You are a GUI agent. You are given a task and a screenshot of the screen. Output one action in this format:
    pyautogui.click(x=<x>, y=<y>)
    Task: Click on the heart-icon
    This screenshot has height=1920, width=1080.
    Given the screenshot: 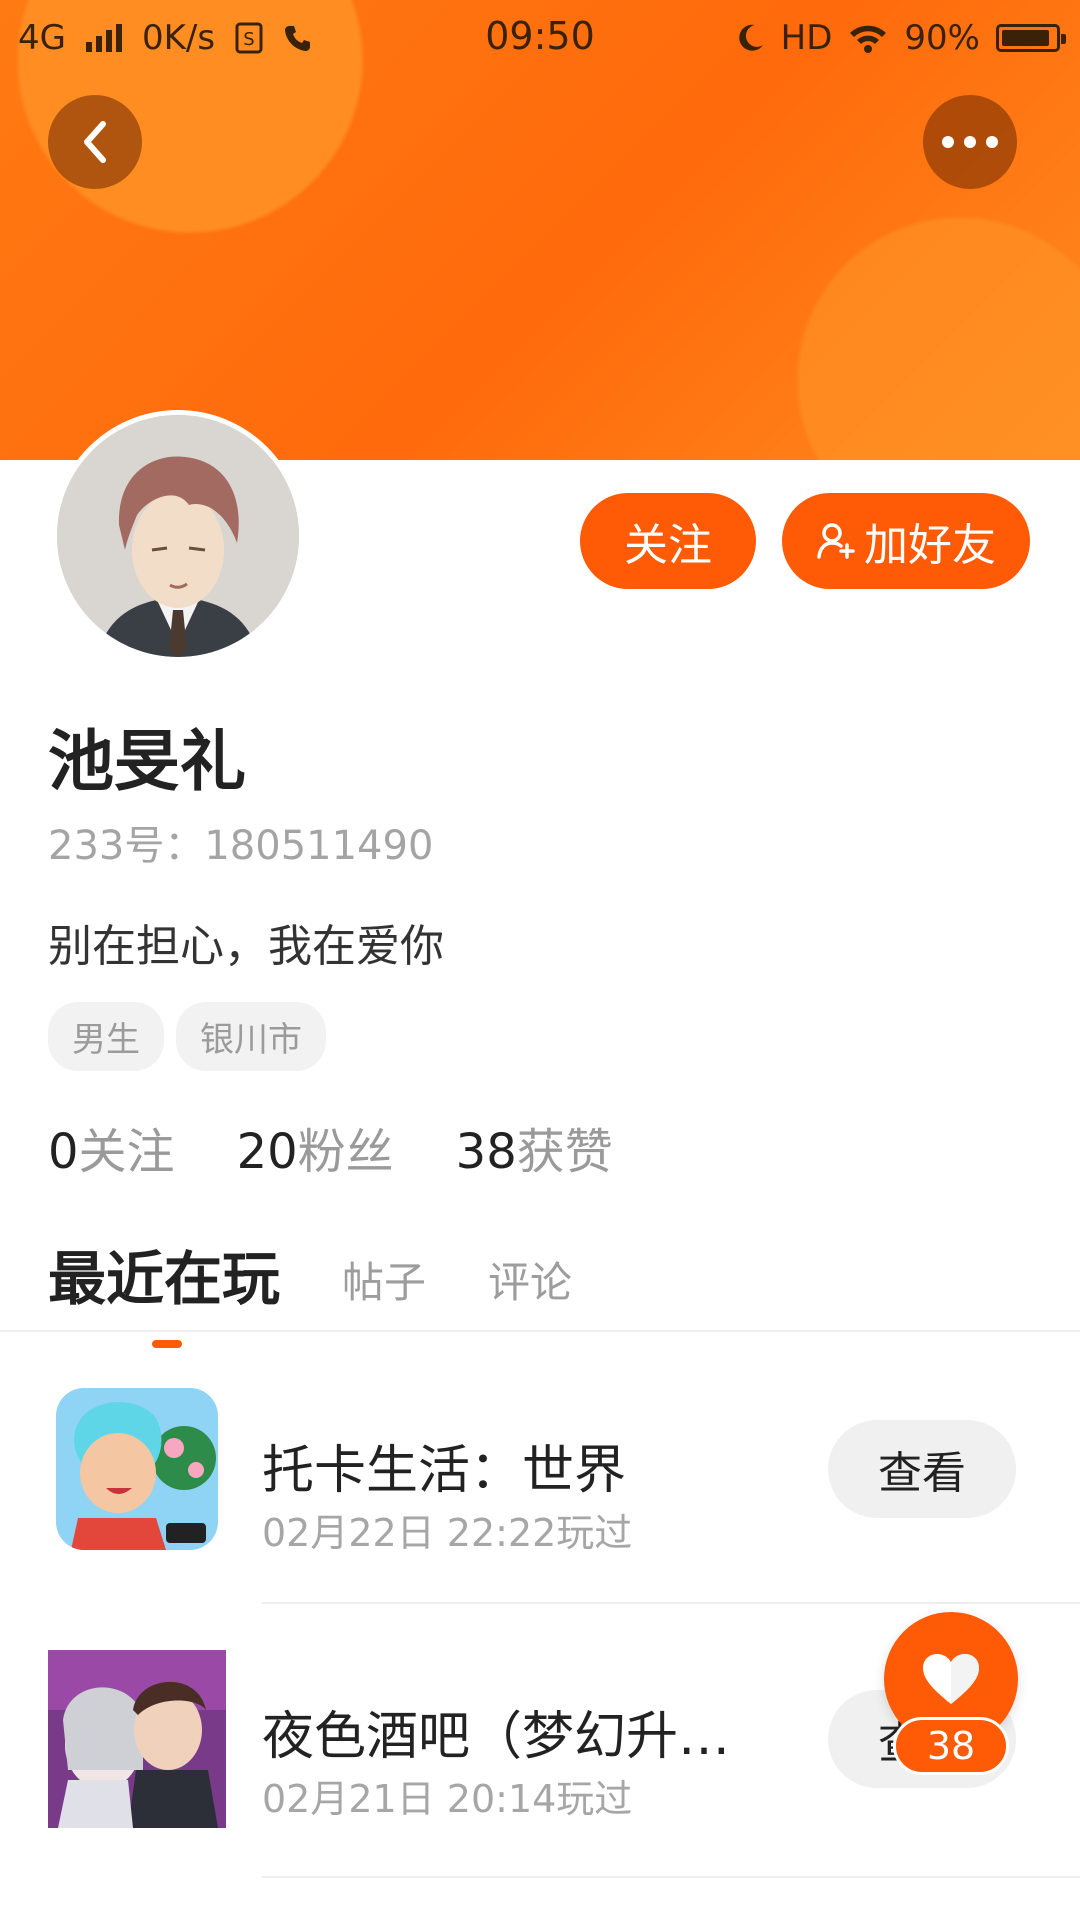 What is the action you would take?
    pyautogui.click(x=951, y=1679)
    